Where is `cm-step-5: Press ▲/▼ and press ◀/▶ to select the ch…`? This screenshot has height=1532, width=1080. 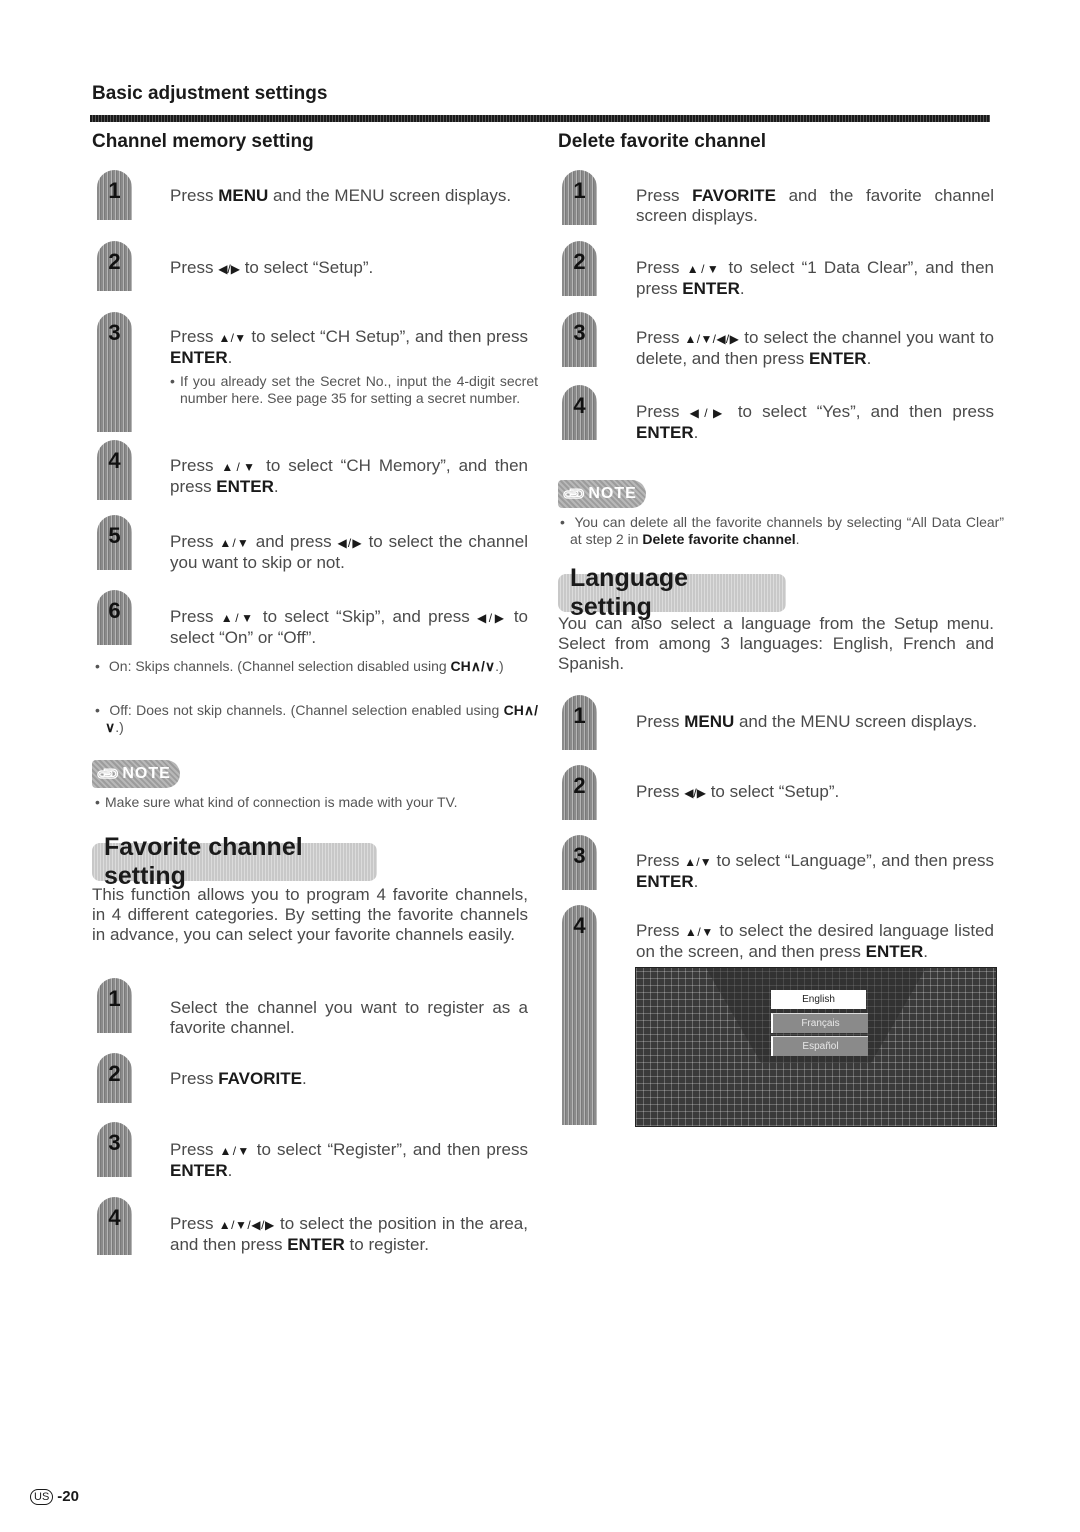 cm-step-5: Press ▲/▼ and press ◀/▶ to select the ch… is located at coordinates (349, 552).